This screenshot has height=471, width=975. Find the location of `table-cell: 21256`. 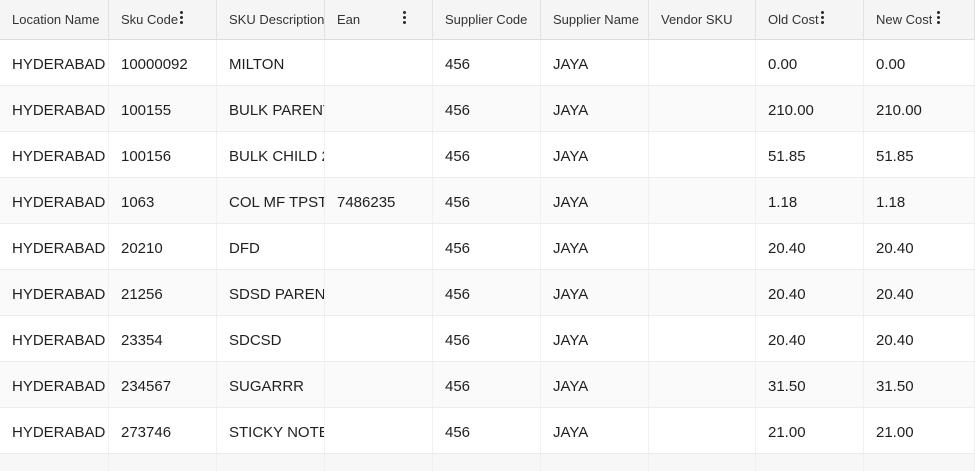

table-cell: 21256 is located at coordinates (163, 292).